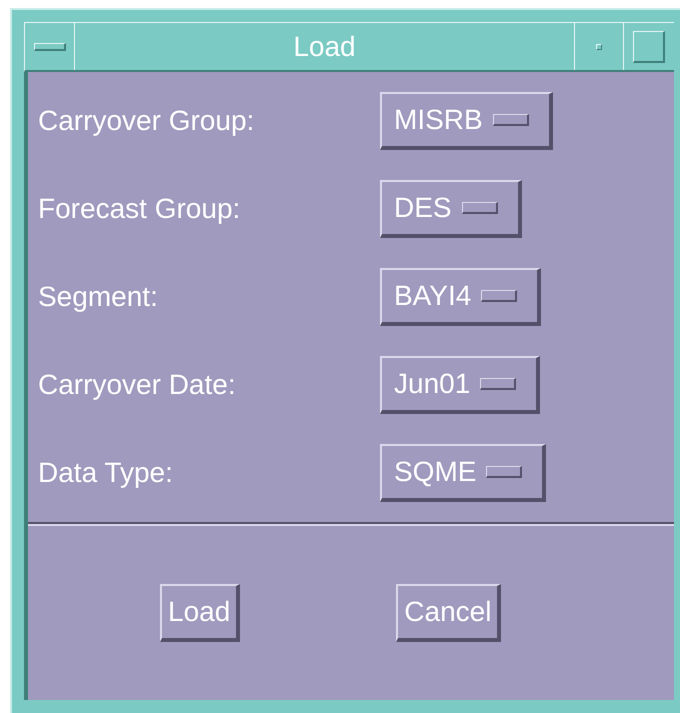 This screenshot has width=680, height=713. Describe the element at coordinates (137, 385) in the screenshot. I see `field-label: Carryover Date:` at that location.